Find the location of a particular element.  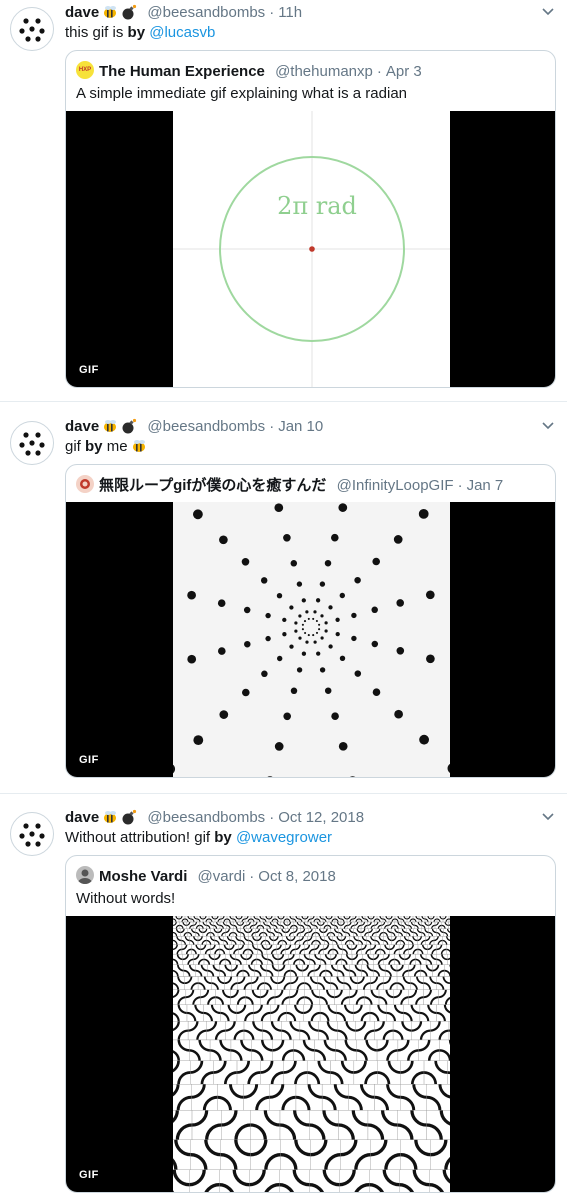

bee-emoji-icon is located at coordinates (110, 819).